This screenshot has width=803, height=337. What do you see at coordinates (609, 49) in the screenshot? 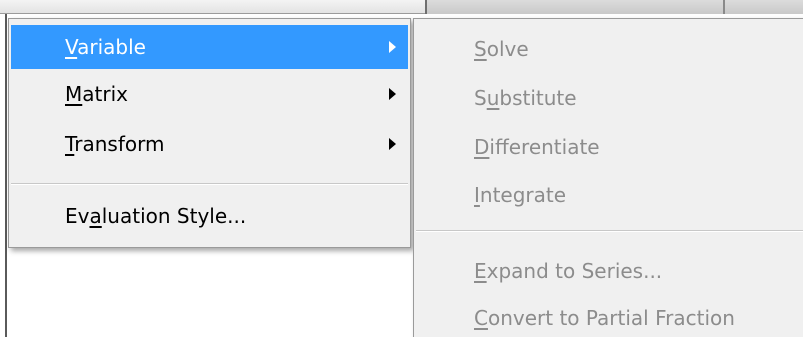
I see `submenu-item-solve: Solve` at bounding box center [609, 49].